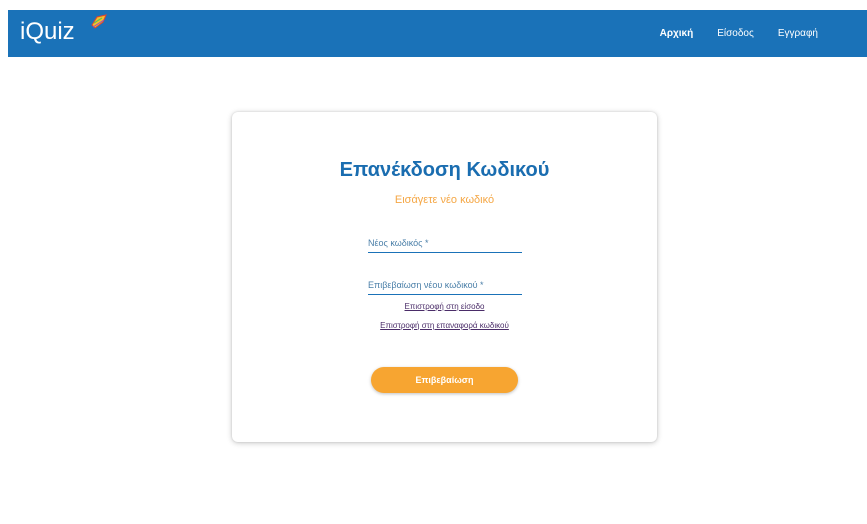  Describe the element at coordinates (798, 33) in the screenshot. I see `nav-link-register: Εγγραφή` at that location.